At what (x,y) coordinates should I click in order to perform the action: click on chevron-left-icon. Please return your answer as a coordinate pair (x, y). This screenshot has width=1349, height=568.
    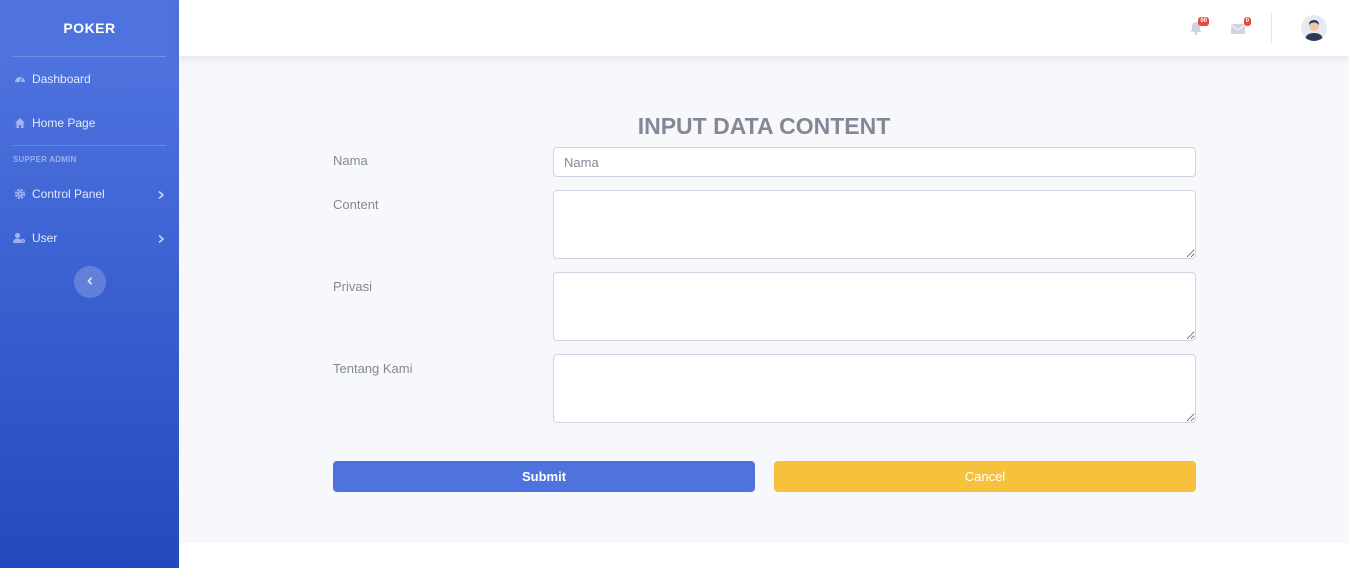
    Looking at the image, I should click on (90, 282).